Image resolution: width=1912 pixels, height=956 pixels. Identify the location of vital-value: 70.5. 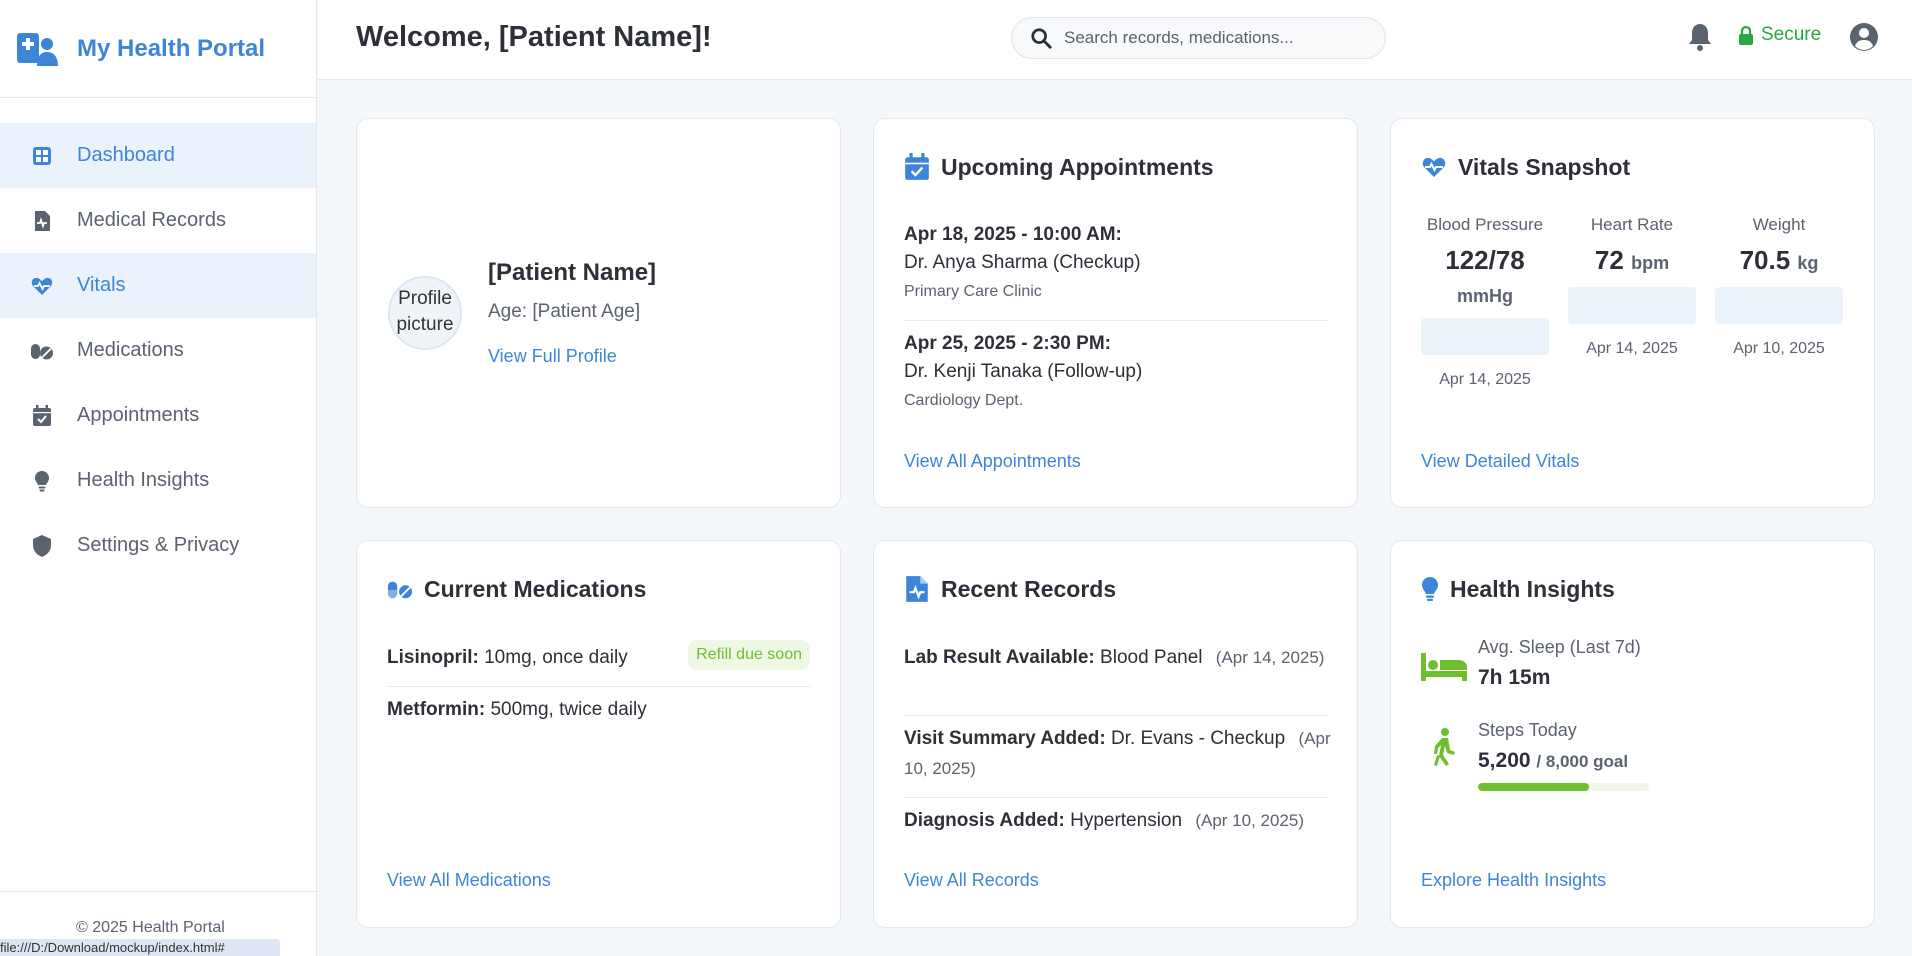
(1765, 260).